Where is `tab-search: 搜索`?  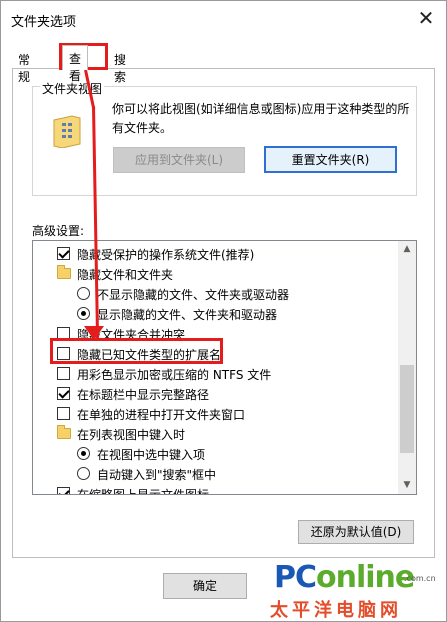 tab-search: 搜索 is located at coordinates (120, 66).